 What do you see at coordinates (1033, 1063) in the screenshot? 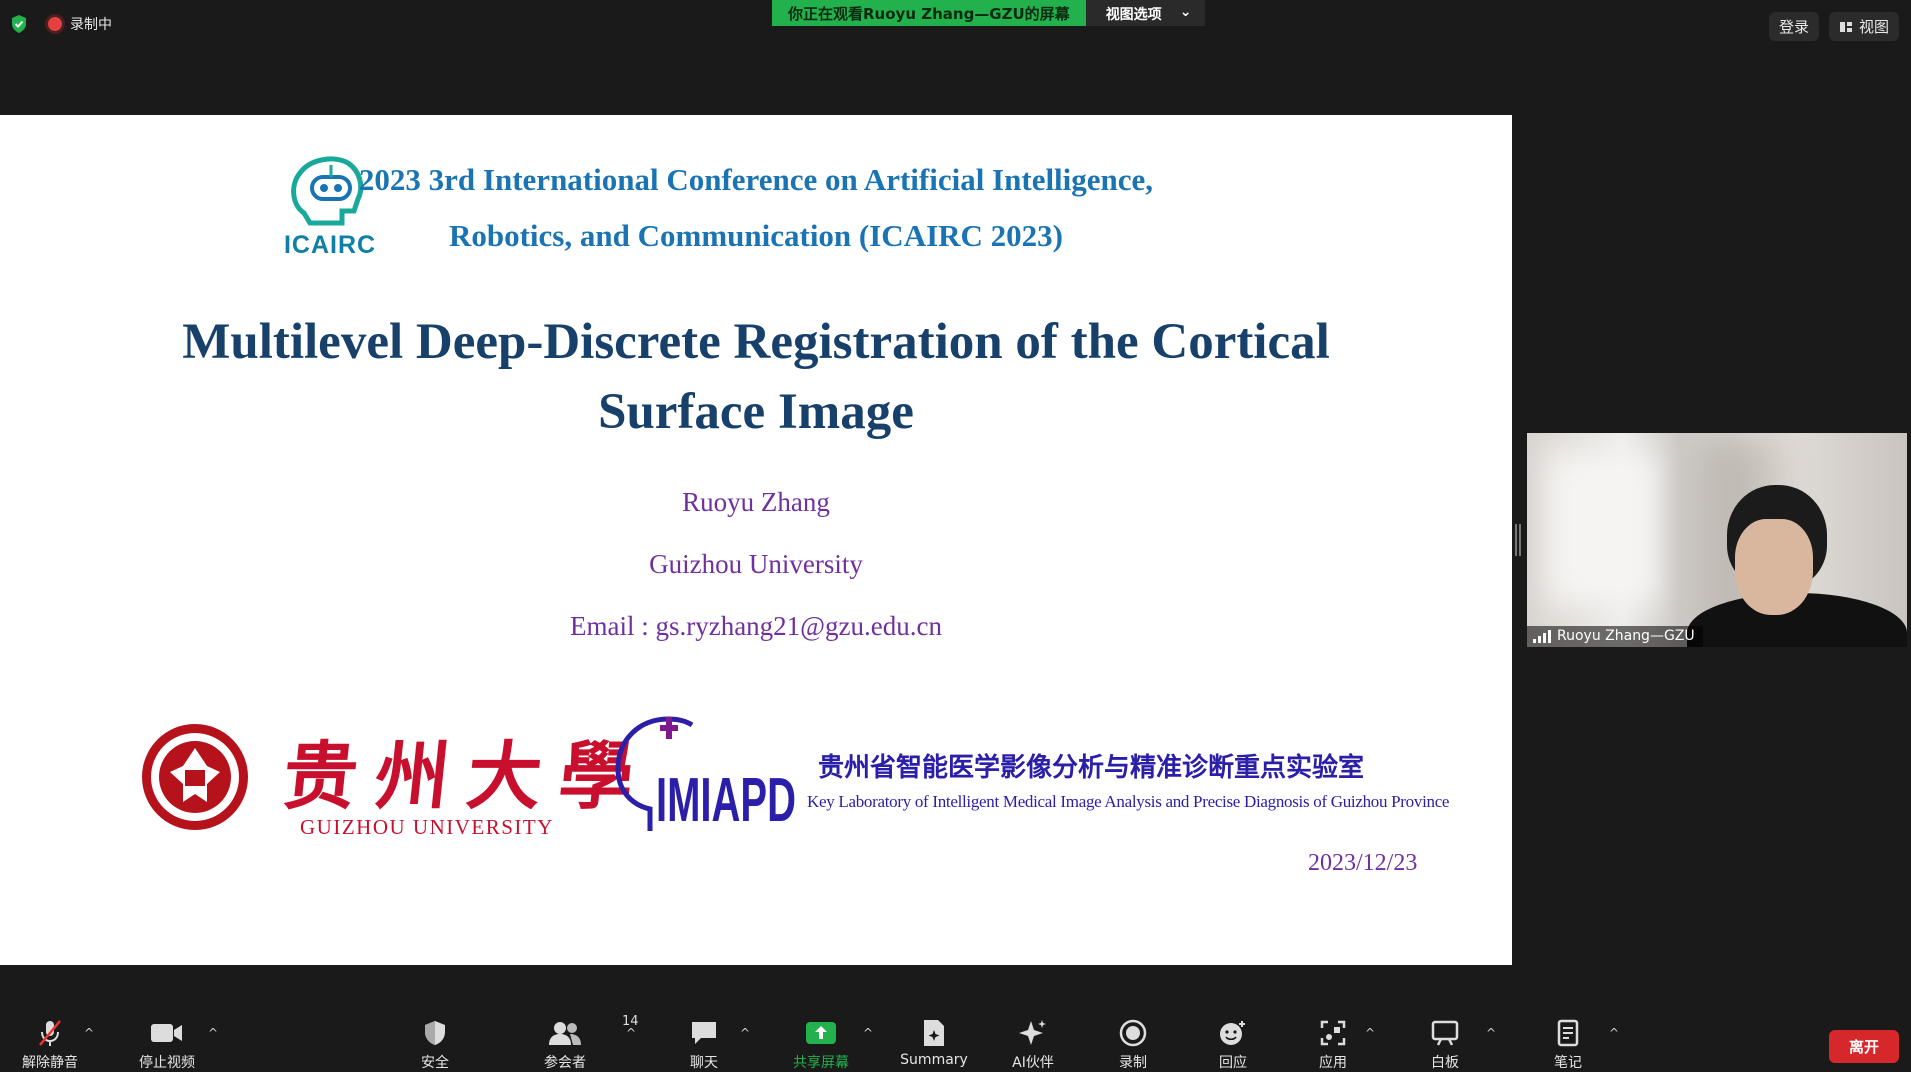
I see `ai-companion-label: AI伙伴` at bounding box center [1033, 1063].